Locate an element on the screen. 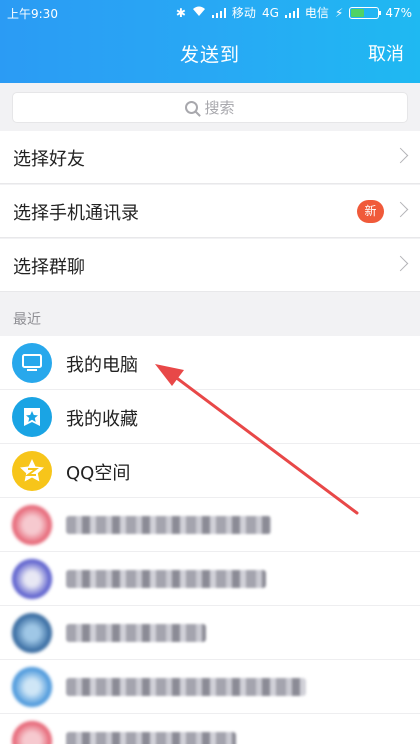  recent-item-qzone: QQ空间 is located at coordinates (210, 471).